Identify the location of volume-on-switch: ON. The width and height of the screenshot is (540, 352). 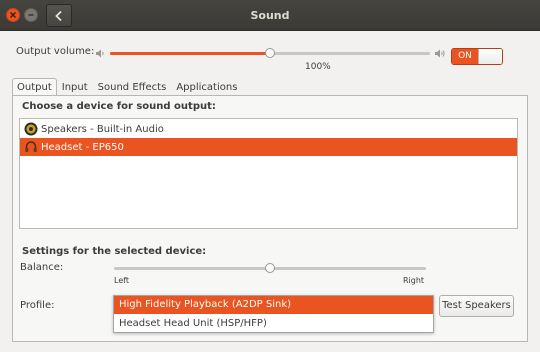
(477, 56).